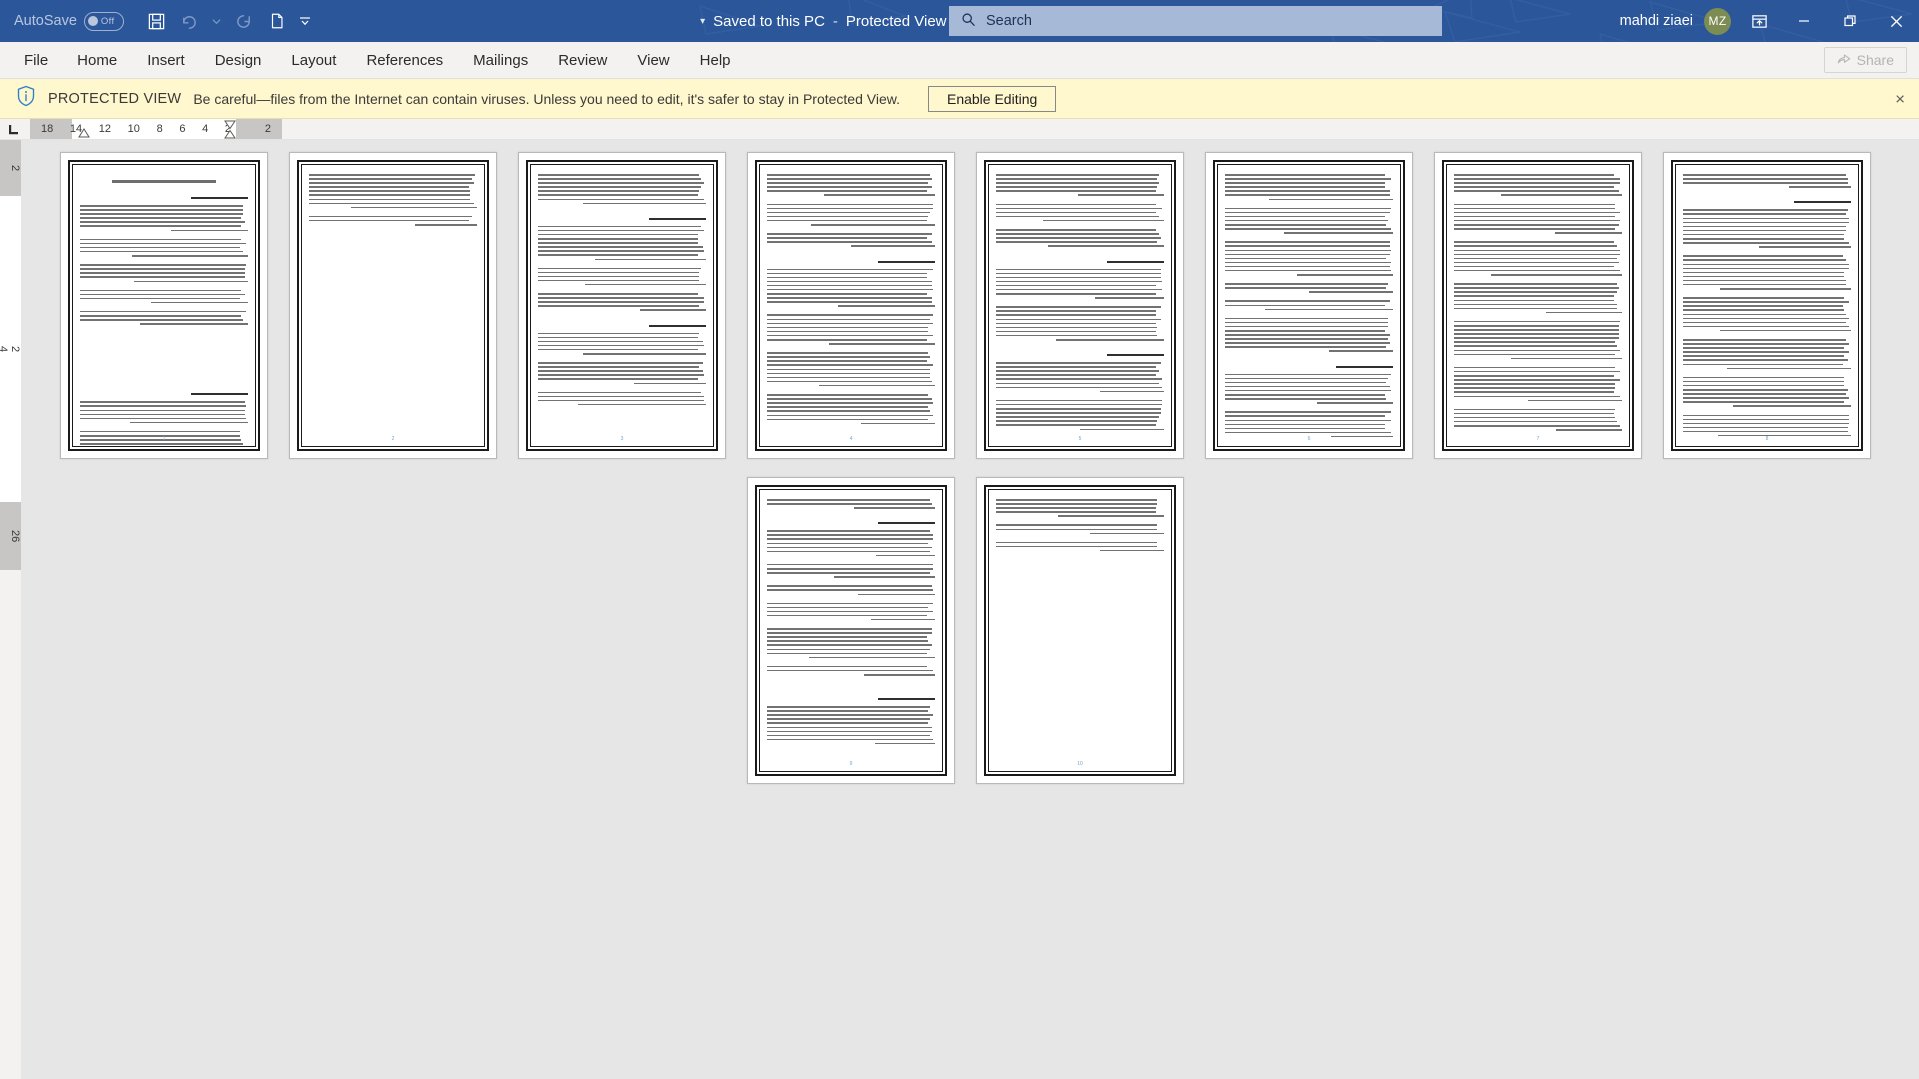 This screenshot has height=1079, width=1919. Describe the element at coordinates (245, 21) in the screenshot. I see `redo-icon` at that location.